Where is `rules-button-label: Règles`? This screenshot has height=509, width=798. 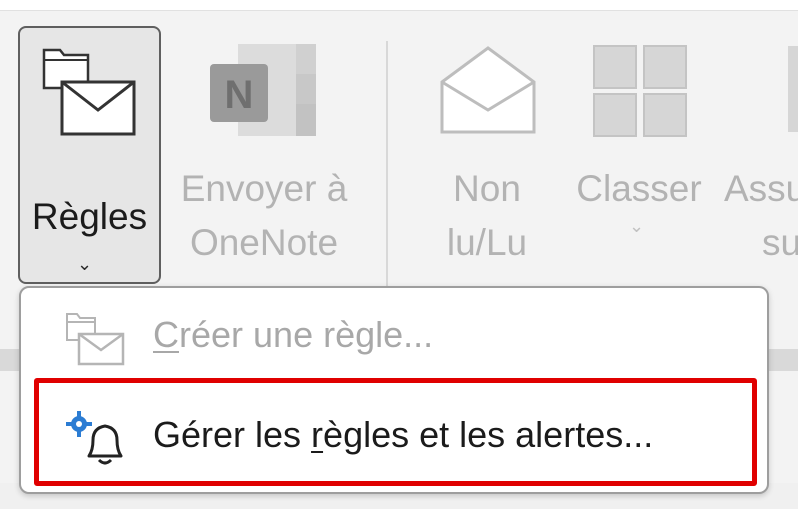 rules-button-label: Règles is located at coordinates (89, 216).